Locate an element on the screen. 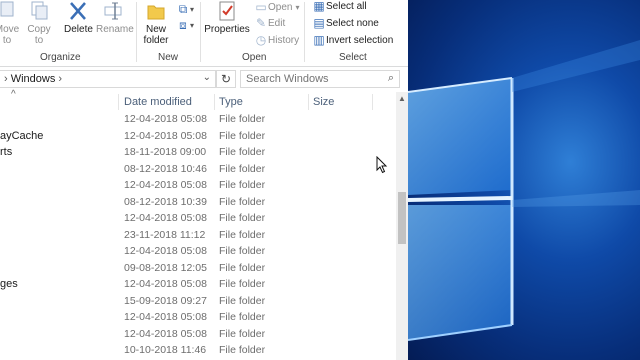 The width and height of the screenshot is (640, 360). easy-access-button: ⧈ ▾ is located at coordinates (185, 25).